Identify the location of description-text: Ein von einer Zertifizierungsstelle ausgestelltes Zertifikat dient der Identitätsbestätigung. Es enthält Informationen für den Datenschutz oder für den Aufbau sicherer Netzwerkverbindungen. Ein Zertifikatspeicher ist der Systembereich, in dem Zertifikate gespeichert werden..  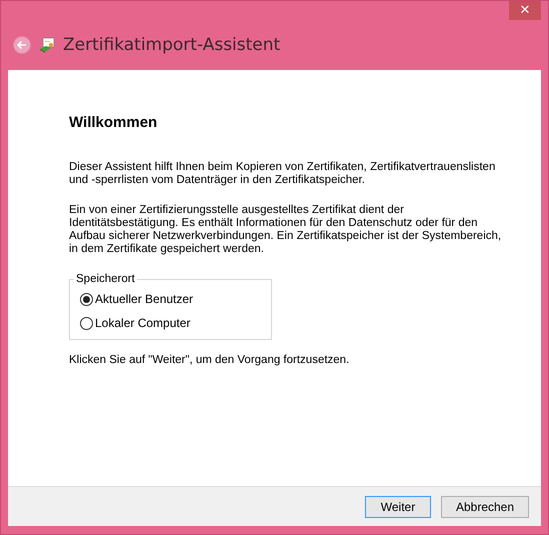
(285, 230).